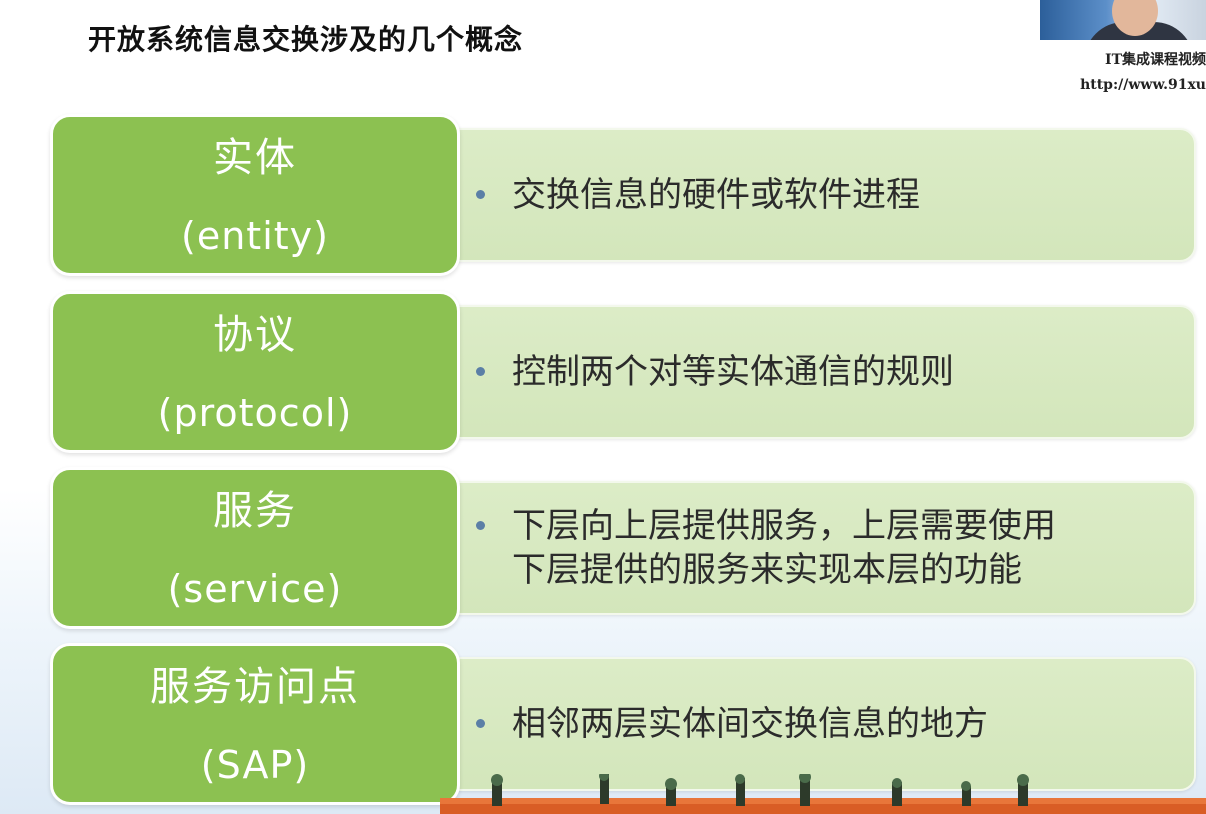 The height and width of the screenshot is (814, 1206). What do you see at coordinates (1155, 60) in the screenshot?
I see `watermark-line-1: IT集成课程视频` at bounding box center [1155, 60].